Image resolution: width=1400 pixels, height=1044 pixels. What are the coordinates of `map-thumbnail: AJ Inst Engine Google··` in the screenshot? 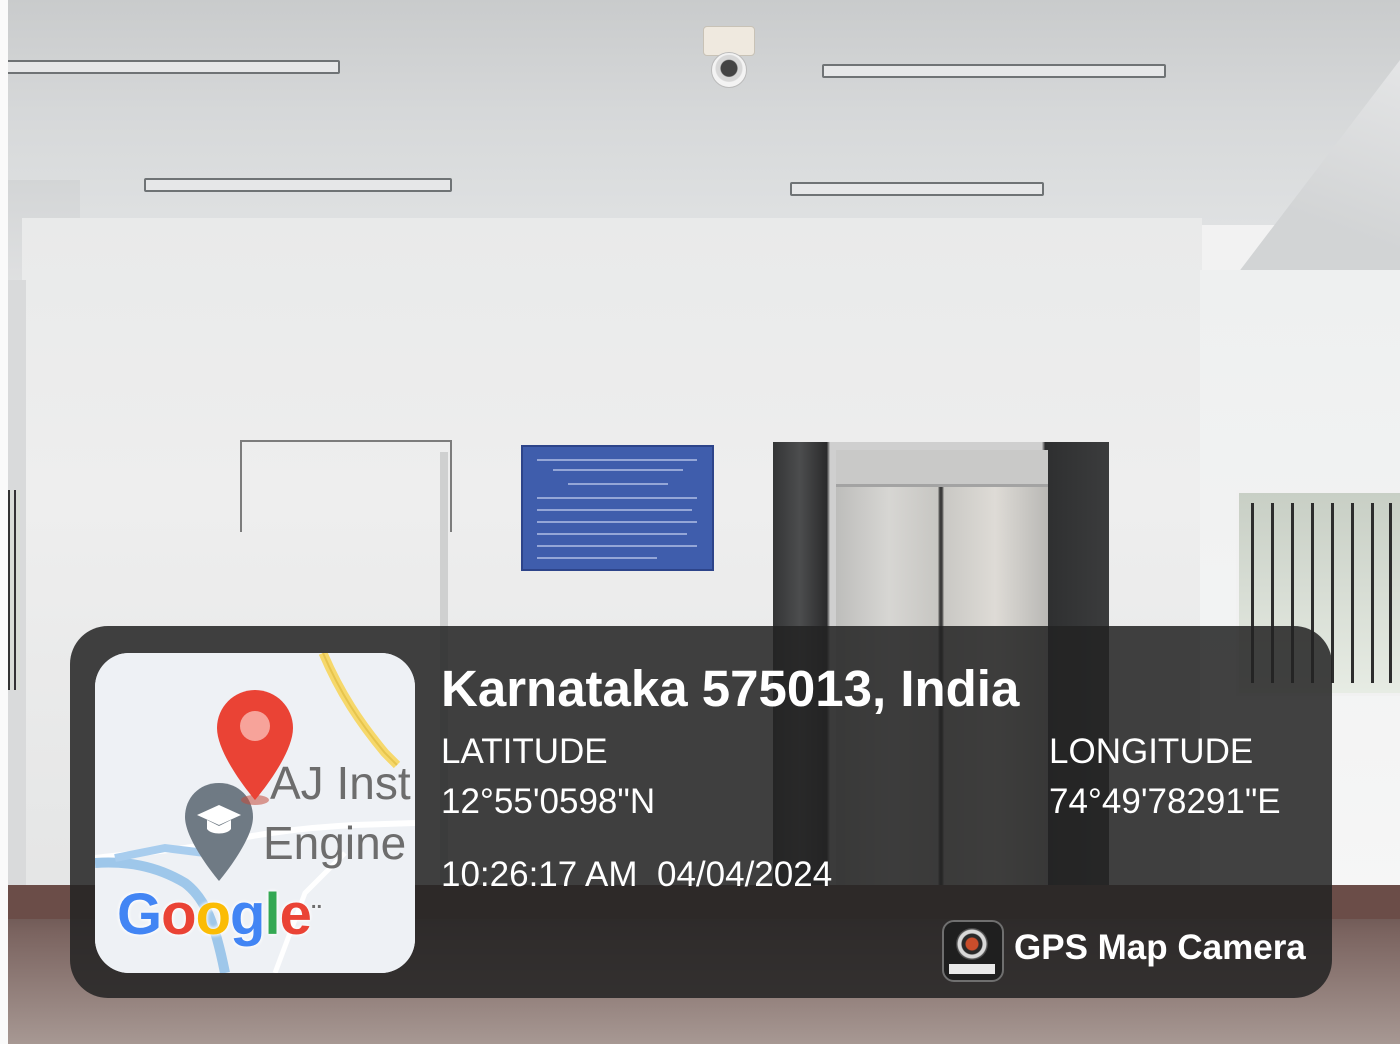 It's located at (255, 813).